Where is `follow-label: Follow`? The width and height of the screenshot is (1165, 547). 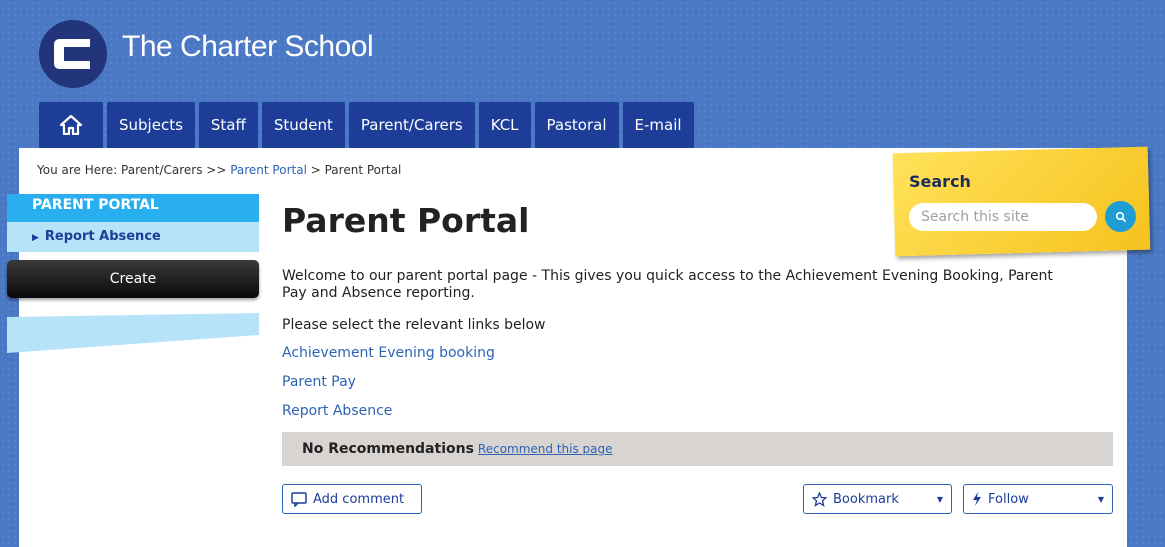
follow-label: Follow is located at coordinates (1008, 499).